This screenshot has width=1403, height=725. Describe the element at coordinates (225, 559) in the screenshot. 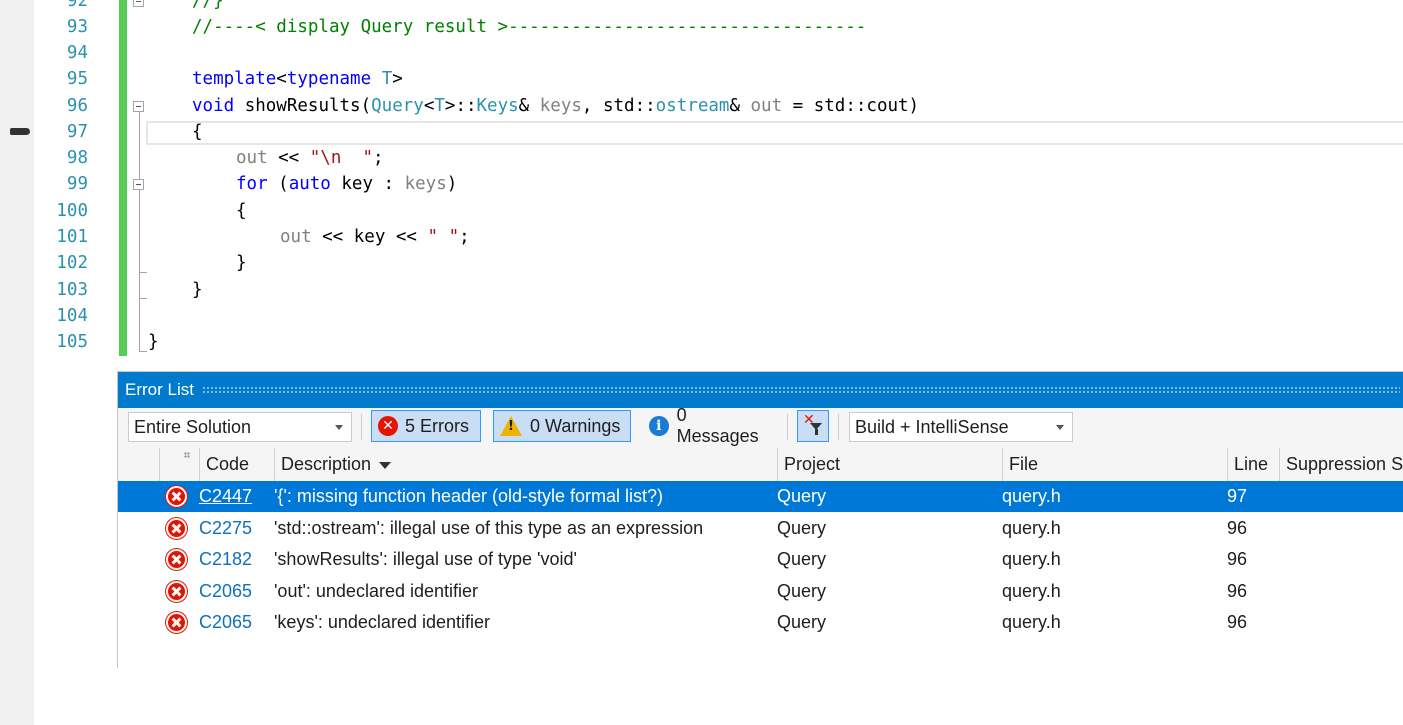

I see `error-code-link: C2182` at that location.